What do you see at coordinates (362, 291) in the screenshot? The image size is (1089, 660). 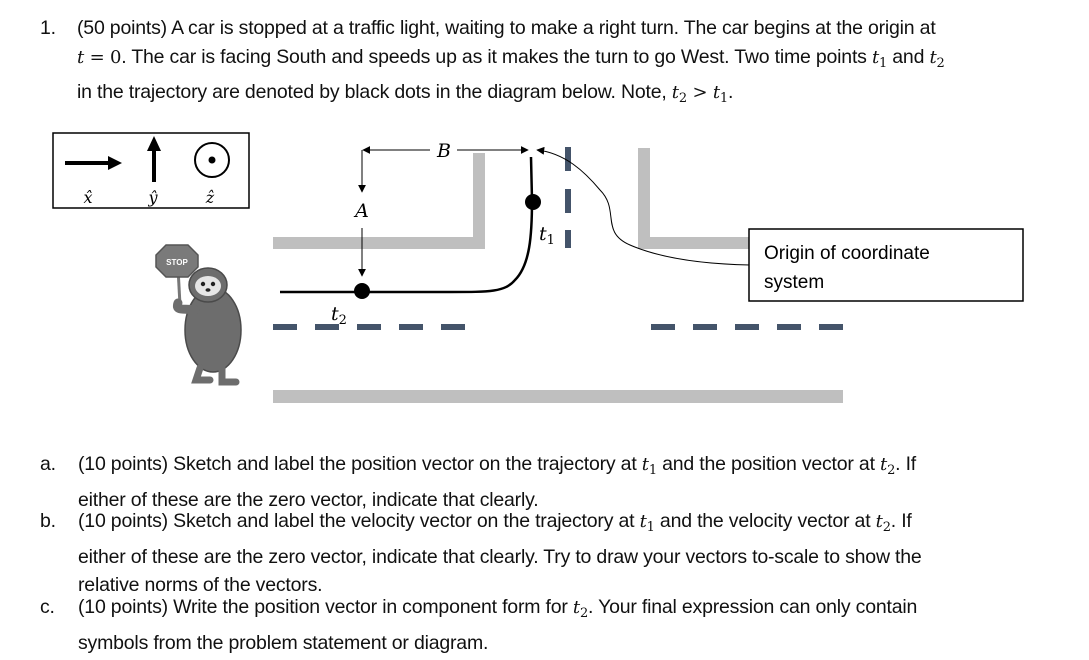 I see `point-t2` at bounding box center [362, 291].